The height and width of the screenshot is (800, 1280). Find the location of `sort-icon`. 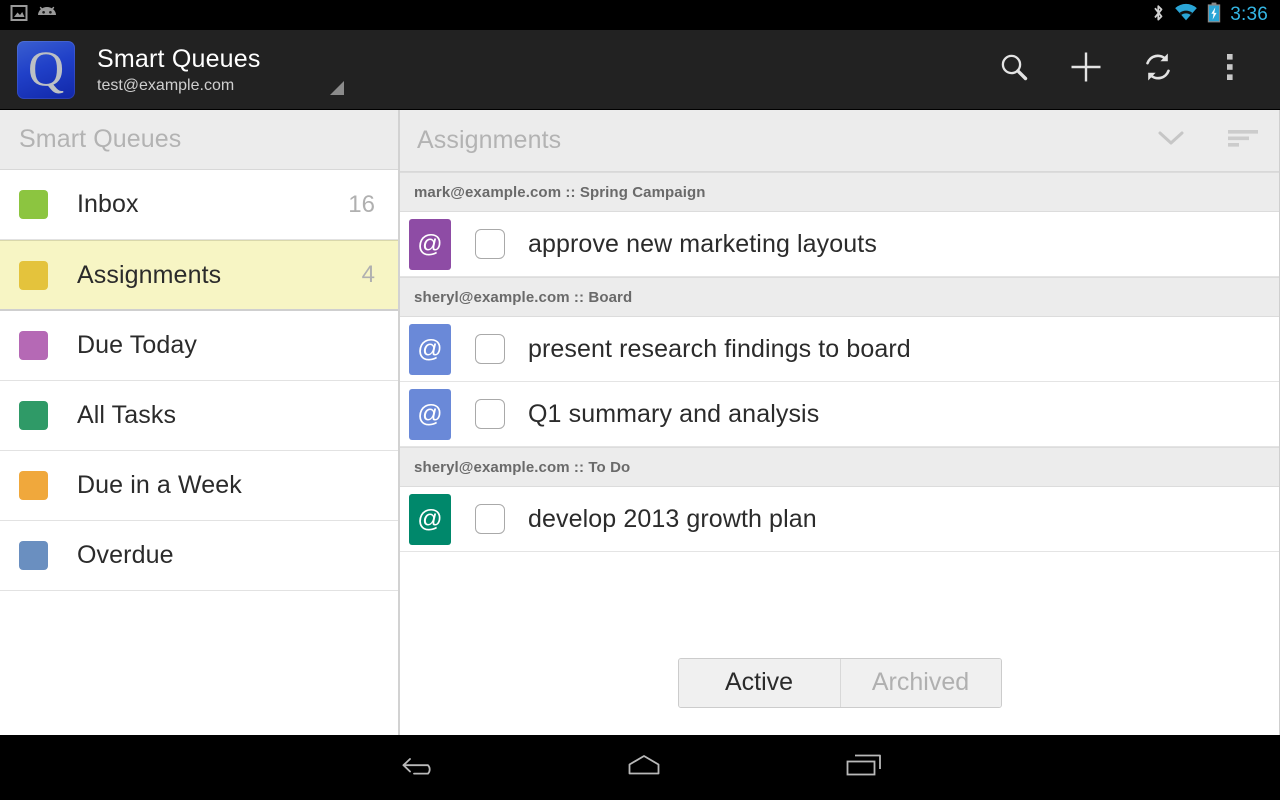

sort-icon is located at coordinates (1243, 140).